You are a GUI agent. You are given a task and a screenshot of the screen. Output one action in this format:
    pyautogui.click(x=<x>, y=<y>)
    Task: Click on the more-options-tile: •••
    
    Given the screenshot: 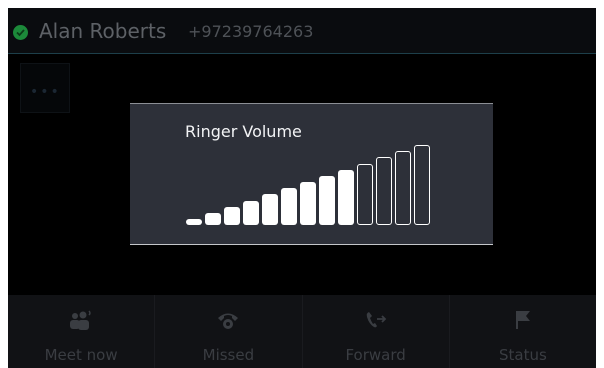 What is the action you would take?
    pyautogui.click(x=45, y=88)
    